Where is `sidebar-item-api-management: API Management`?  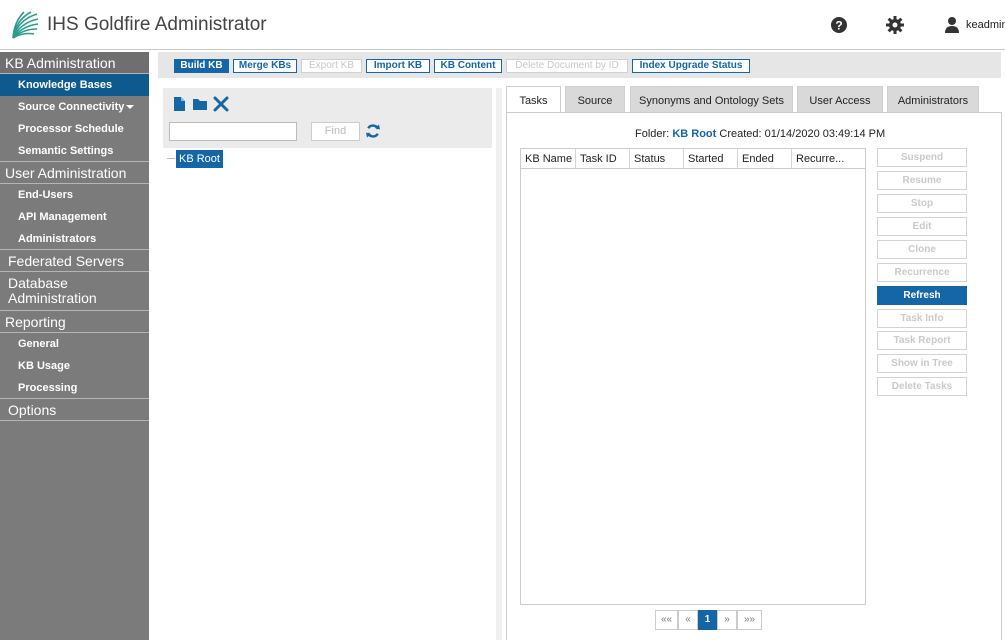 sidebar-item-api-management: API Management is located at coordinates (74, 217).